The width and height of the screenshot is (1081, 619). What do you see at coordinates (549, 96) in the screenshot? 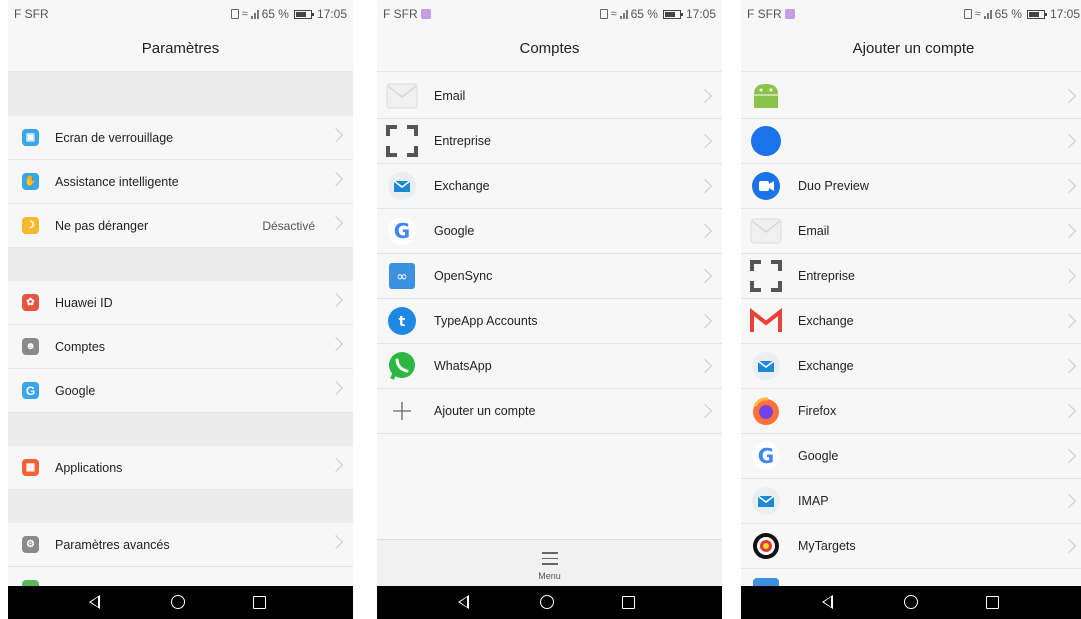
I see `account-item-email: Email` at bounding box center [549, 96].